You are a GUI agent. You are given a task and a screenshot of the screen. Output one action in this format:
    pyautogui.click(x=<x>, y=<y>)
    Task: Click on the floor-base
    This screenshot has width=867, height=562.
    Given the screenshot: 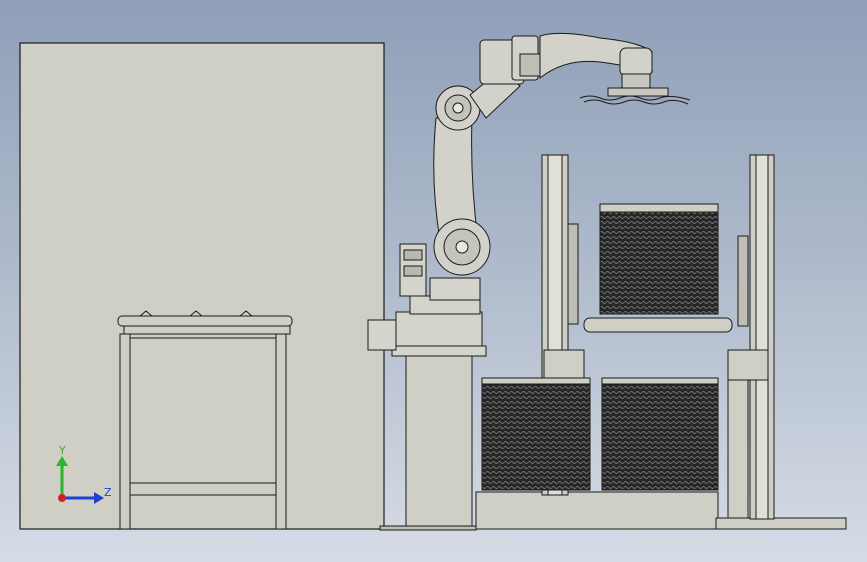 What is the action you would take?
    pyautogui.click(x=661, y=510)
    